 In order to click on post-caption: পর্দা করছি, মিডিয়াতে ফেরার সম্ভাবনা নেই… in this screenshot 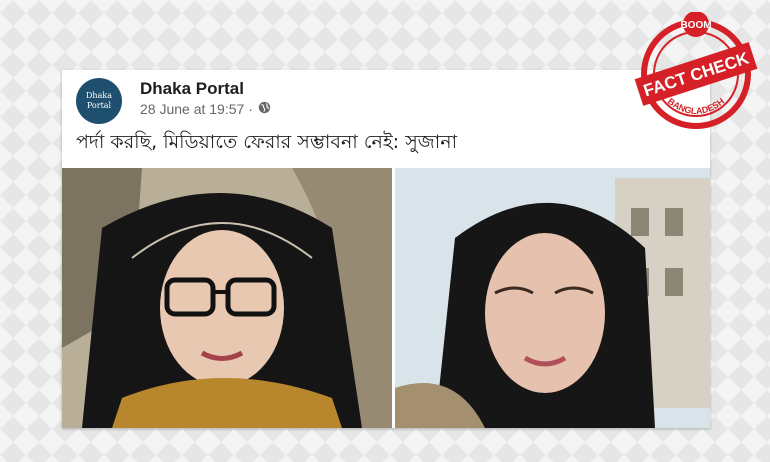, I will do `click(267, 142)`.